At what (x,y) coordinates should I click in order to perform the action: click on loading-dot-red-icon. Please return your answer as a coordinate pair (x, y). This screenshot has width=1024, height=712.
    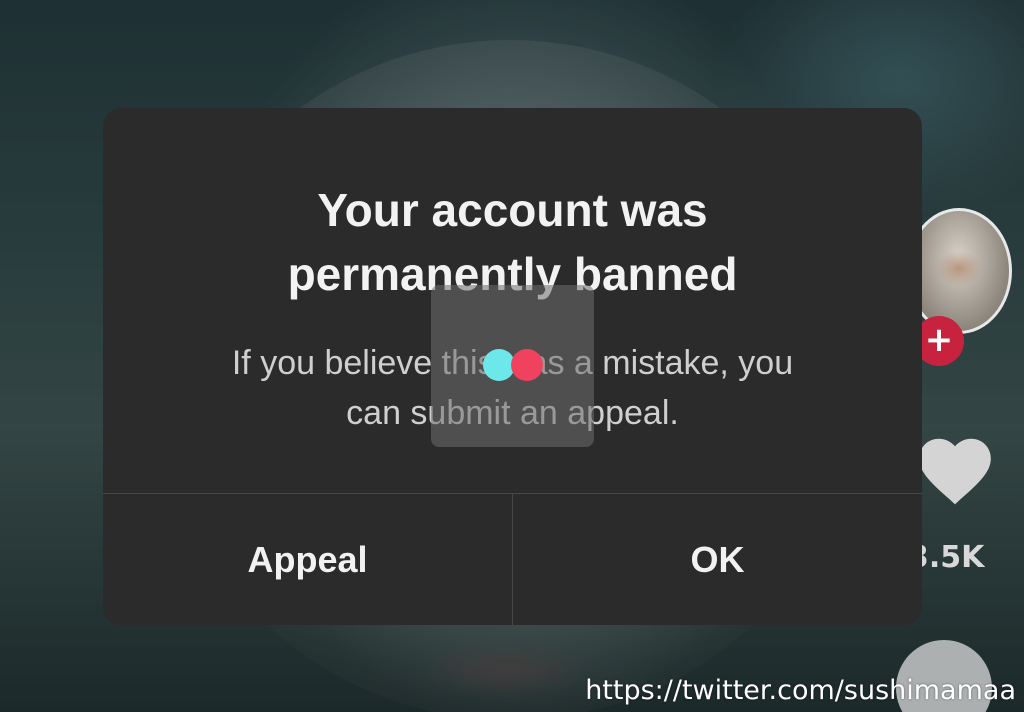
    Looking at the image, I should click on (527, 365).